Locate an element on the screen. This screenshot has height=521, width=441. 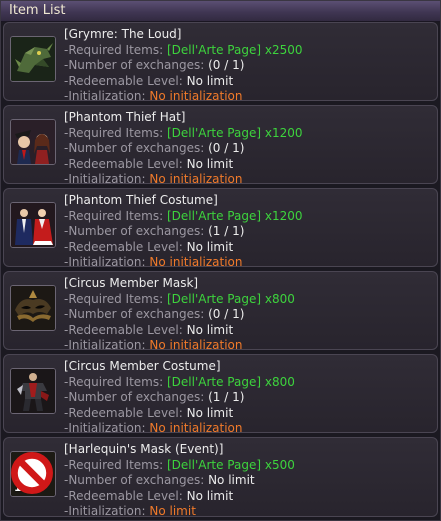
window-title: Item List is located at coordinates (220, 11).